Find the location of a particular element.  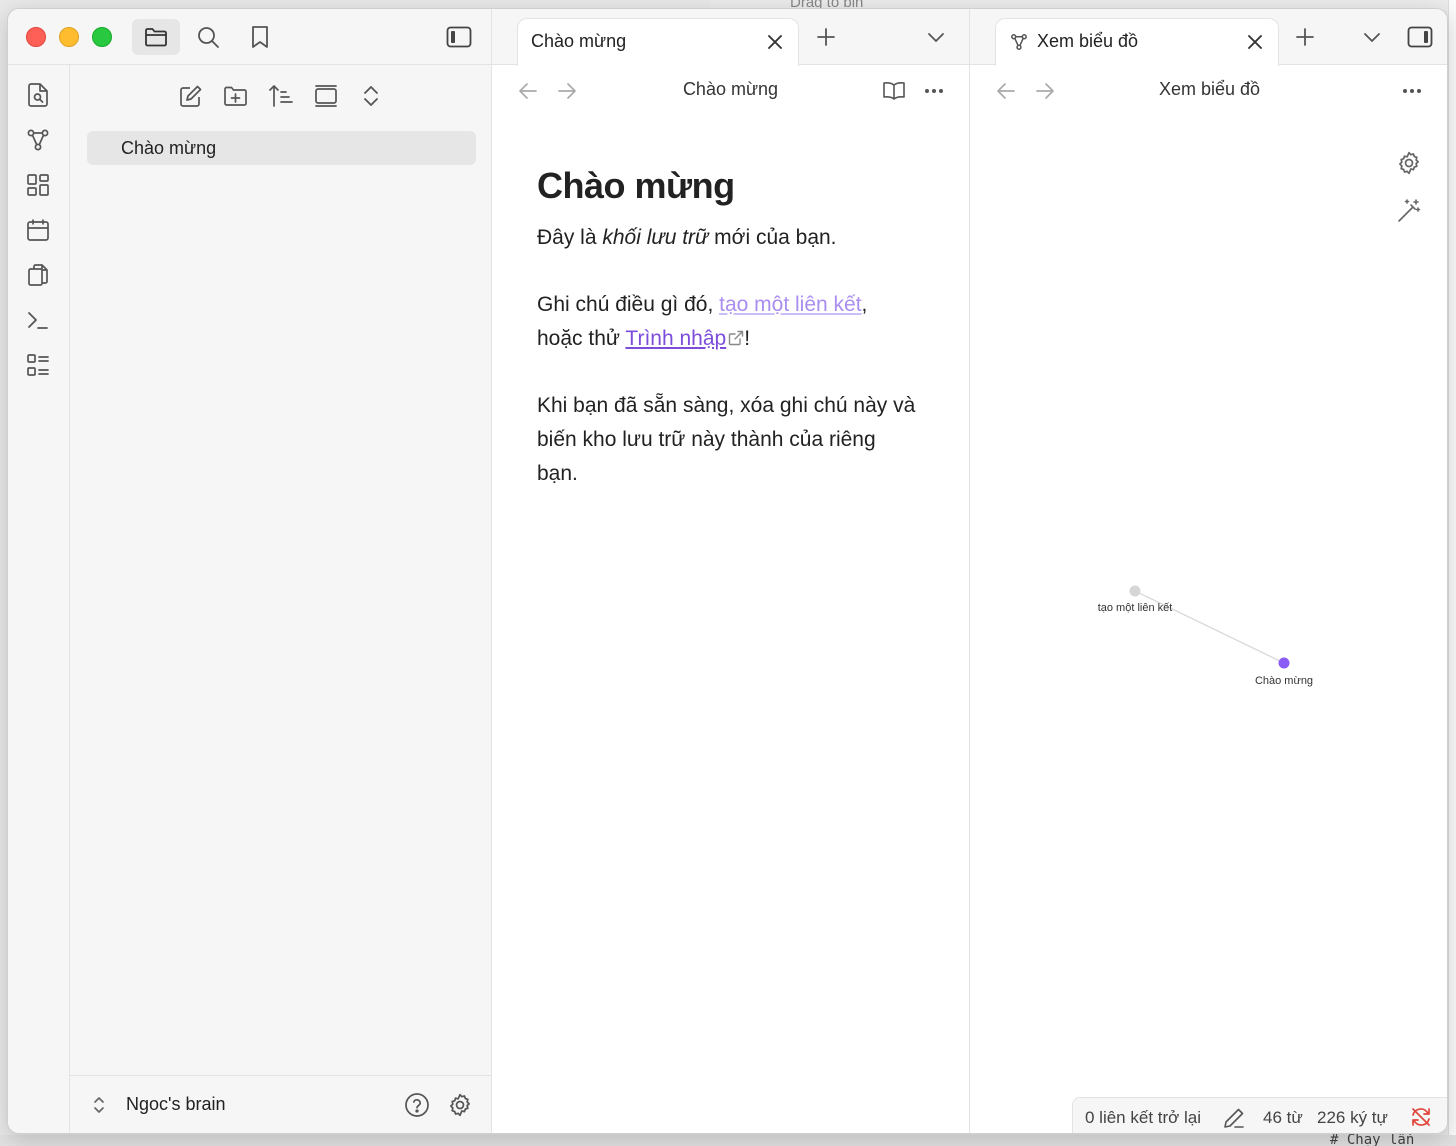

collapse-view-icon is located at coordinates (326, 96).